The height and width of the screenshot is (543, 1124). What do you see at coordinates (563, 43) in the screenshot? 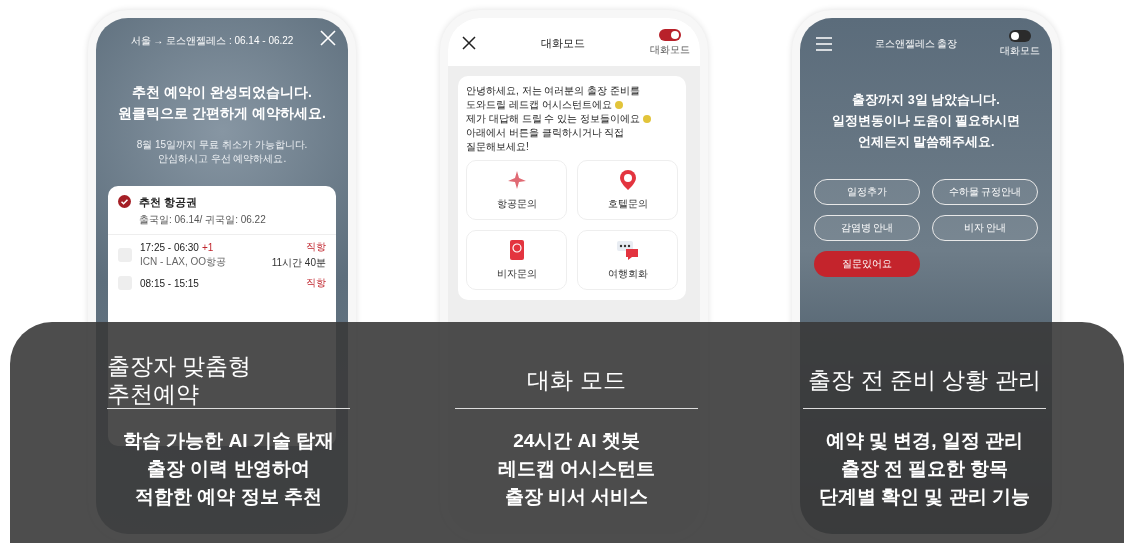
I see `screen-title: 대화모드` at bounding box center [563, 43].